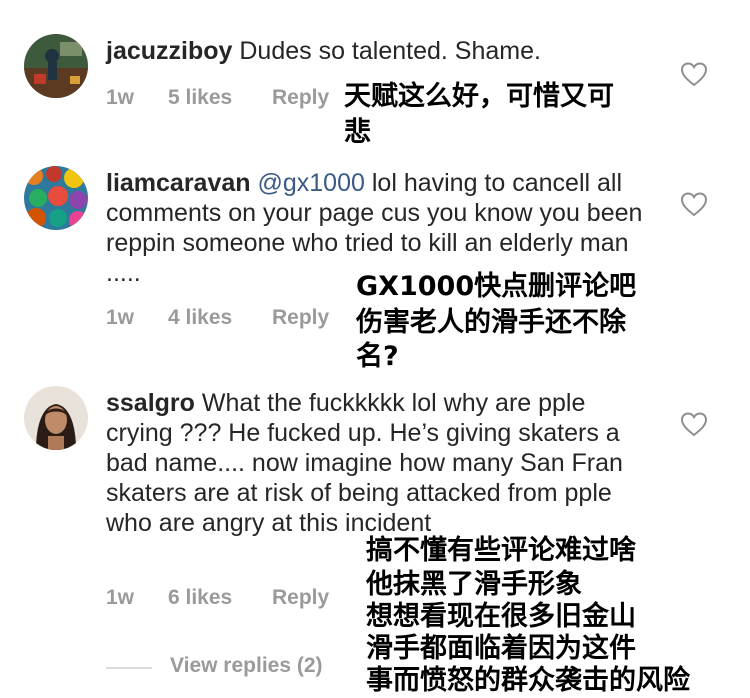 The width and height of the screenshot is (750, 698). Describe the element at coordinates (491, 322) in the screenshot. I see `annotation-line: 伤害老人的滑手还不除` at that location.